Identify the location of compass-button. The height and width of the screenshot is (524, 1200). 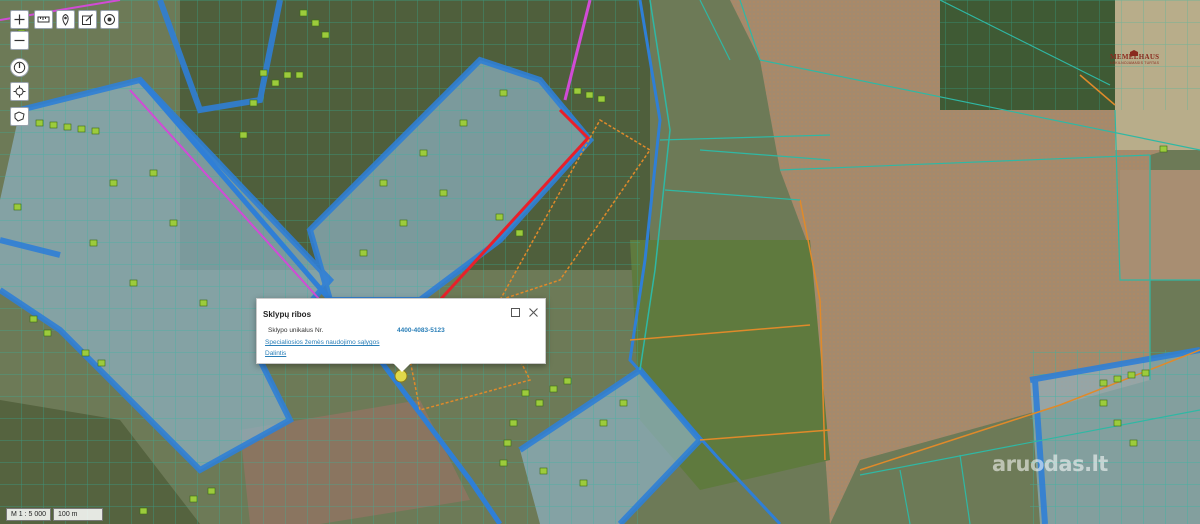
(19, 67).